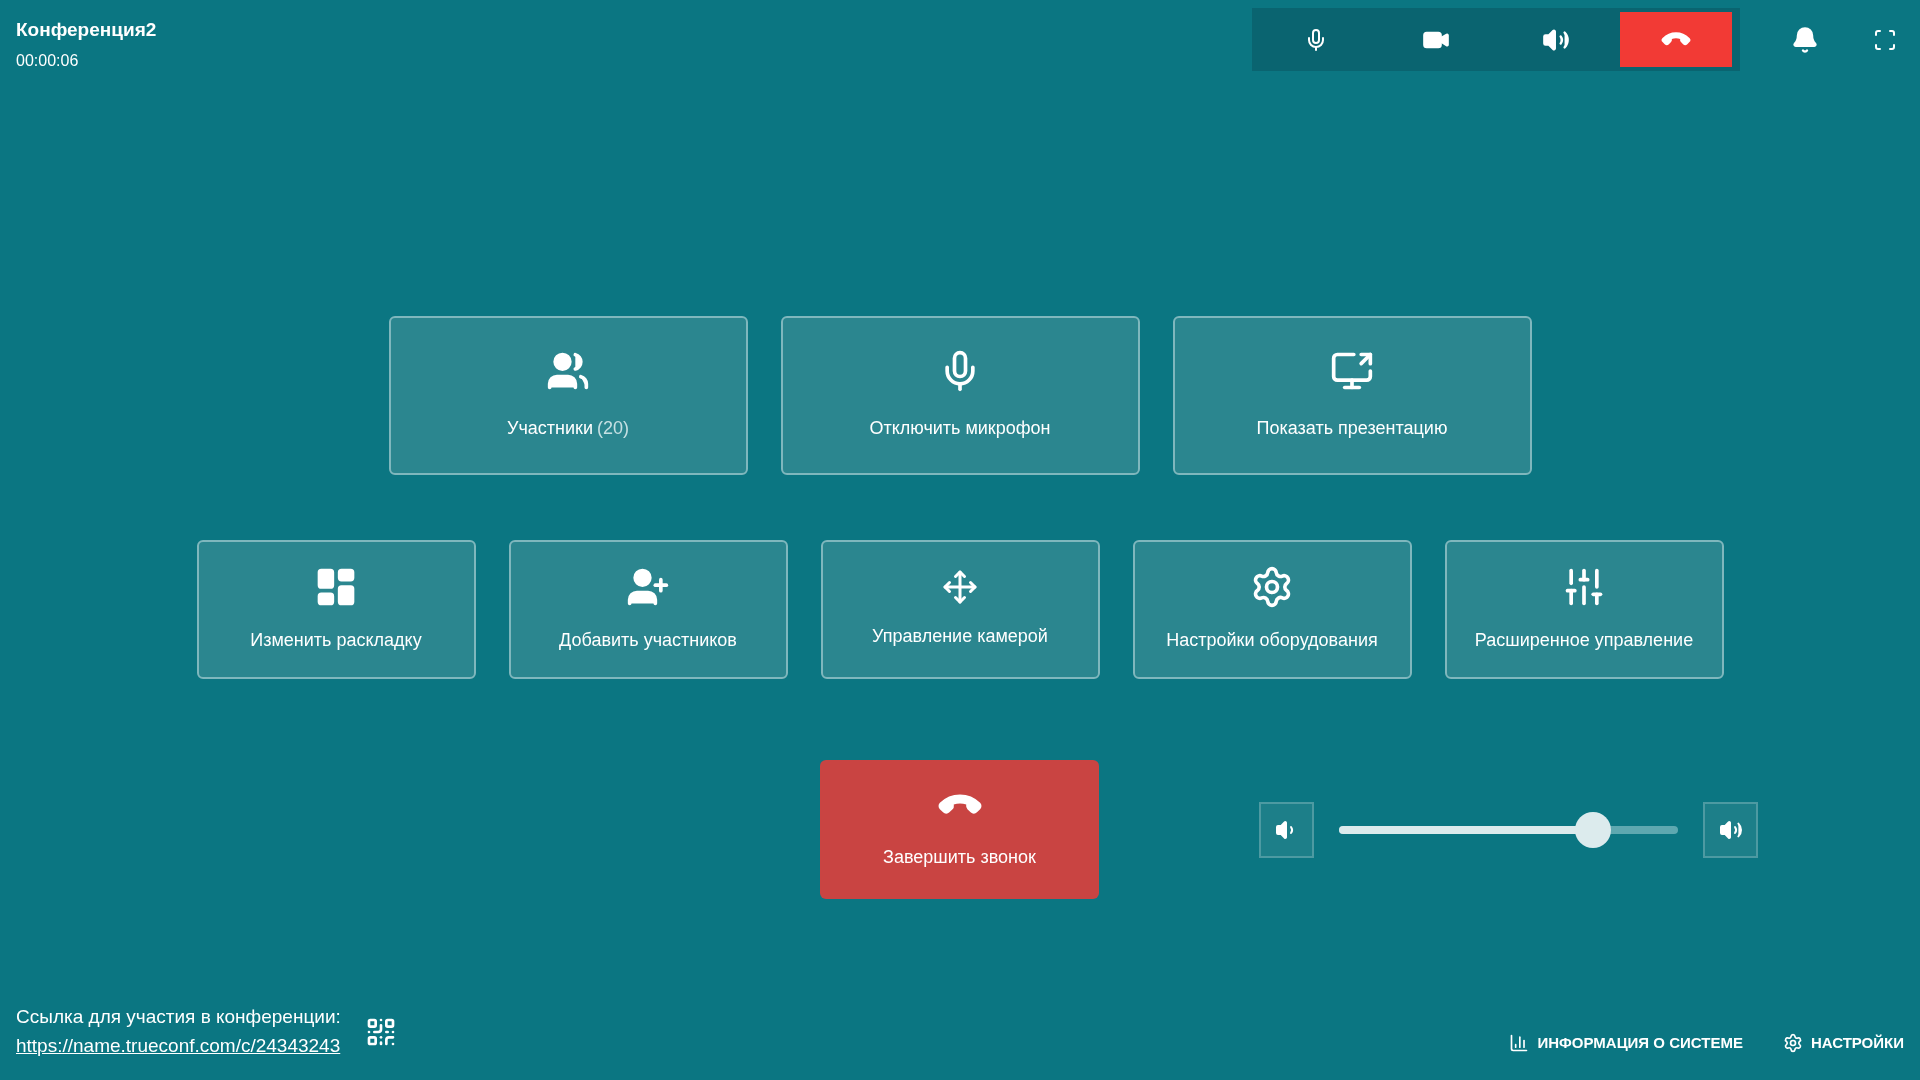 The height and width of the screenshot is (1080, 1920). I want to click on volume-down-button, so click(1286, 829).